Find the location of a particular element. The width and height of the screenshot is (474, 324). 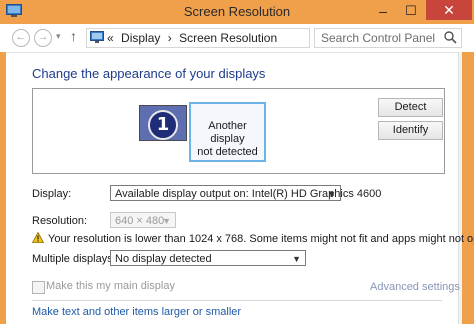

multiple-displays-label: Multiple displays: is located at coordinates (74, 259).